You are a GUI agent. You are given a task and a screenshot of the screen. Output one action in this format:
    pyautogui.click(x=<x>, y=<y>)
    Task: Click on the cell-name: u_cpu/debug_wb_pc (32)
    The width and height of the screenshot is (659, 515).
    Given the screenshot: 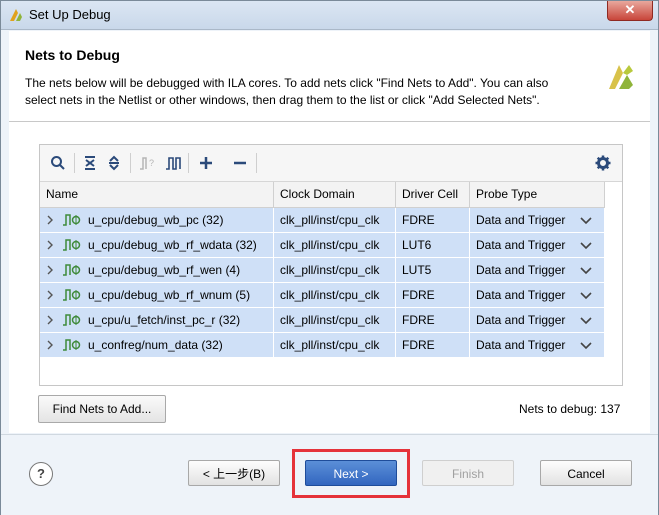 What is the action you would take?
    pyautogui.click(x=157, y=220)
    